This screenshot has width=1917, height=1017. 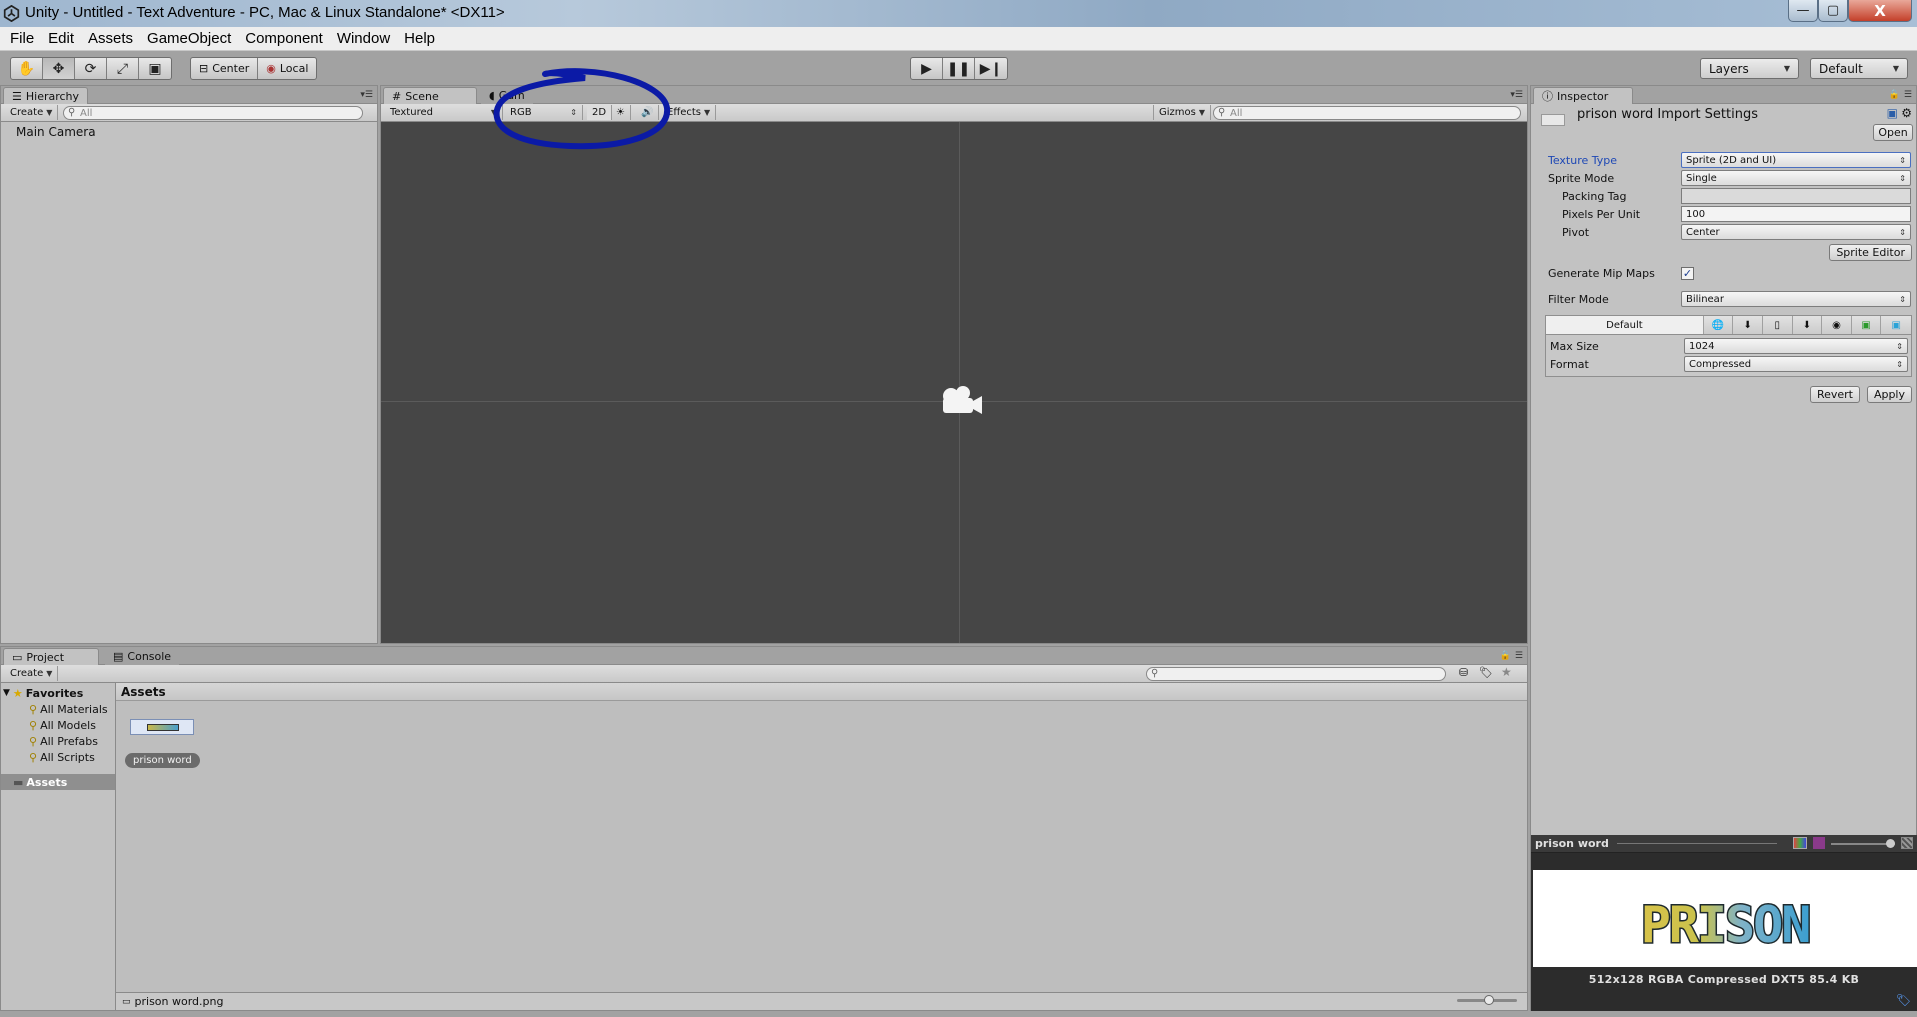 I want to click on alpha-channel-icon, so click(x=1819, y=843).